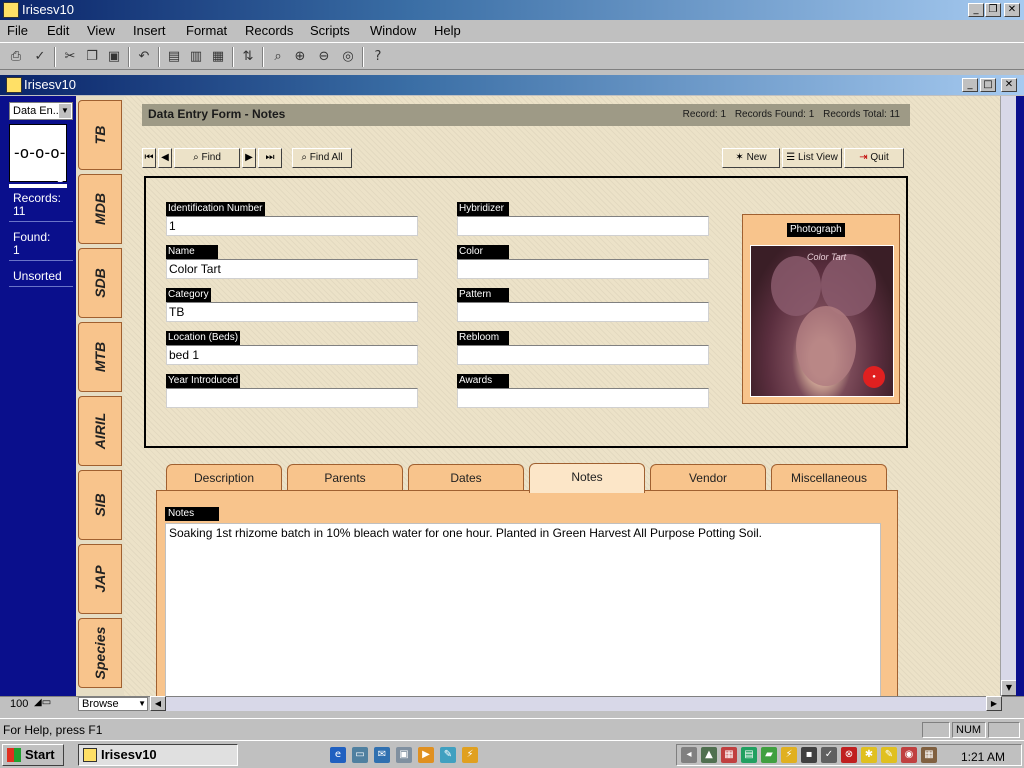 This screenshot has width=1024, height=768. Describe the element at coordinates (292, 398) in the screenshot. I see `year-introduced-field` at that location.